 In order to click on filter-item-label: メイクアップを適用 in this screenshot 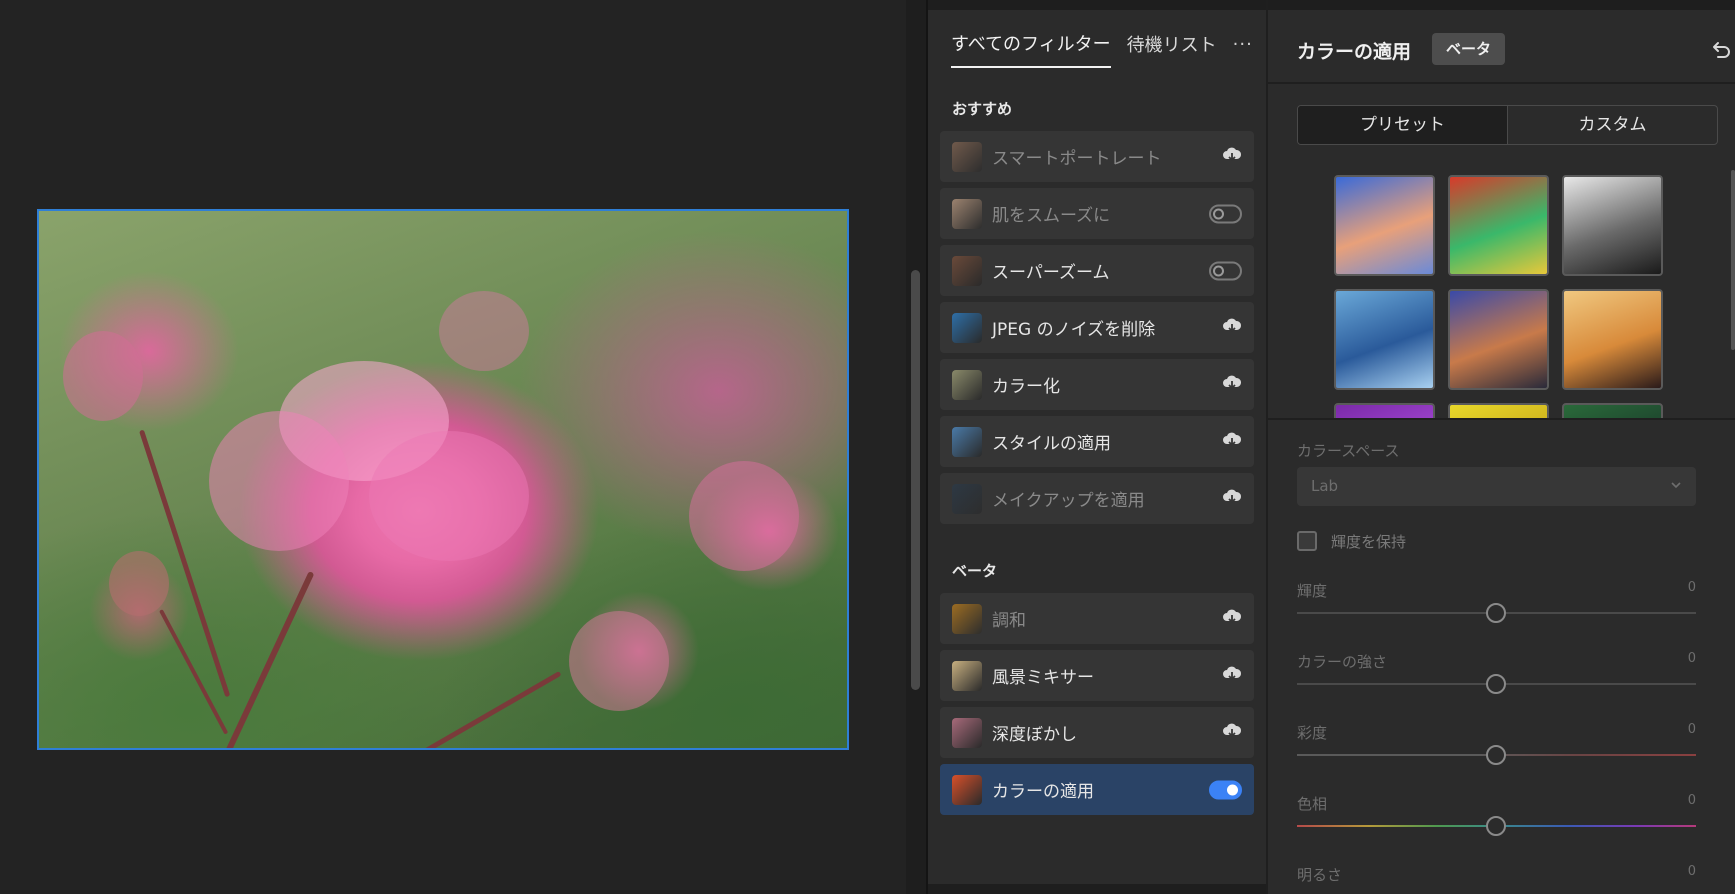, I will do `click(1068, 501)`.